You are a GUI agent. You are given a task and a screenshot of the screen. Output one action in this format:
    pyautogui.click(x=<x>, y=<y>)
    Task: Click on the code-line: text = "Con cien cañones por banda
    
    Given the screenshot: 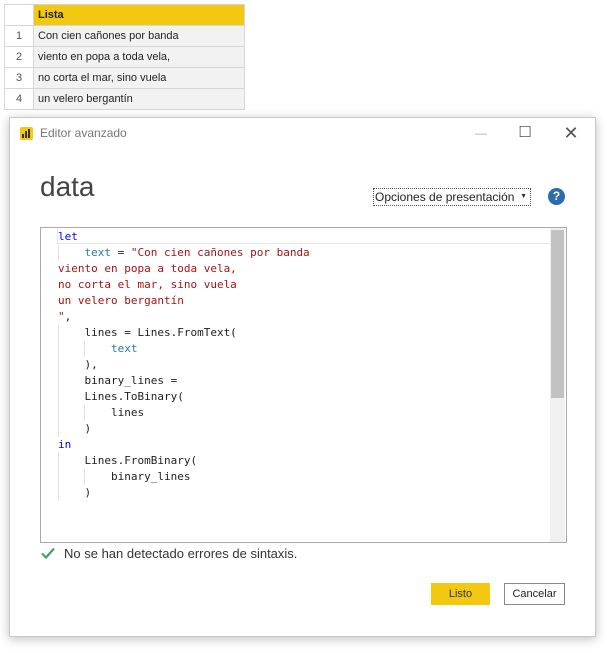 What is the action you would take?
    pyautogui.click(x=184, y=253)
    